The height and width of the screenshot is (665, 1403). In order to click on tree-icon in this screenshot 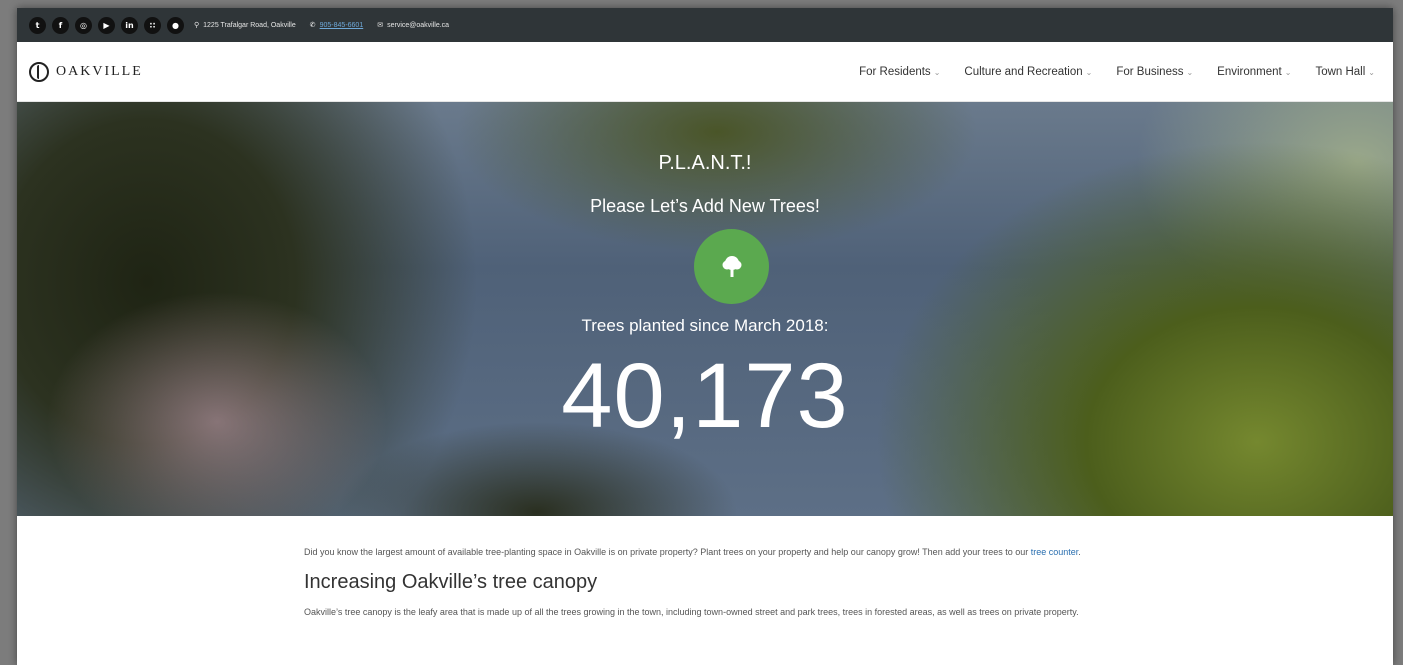, I will do `click(731, 266)`.